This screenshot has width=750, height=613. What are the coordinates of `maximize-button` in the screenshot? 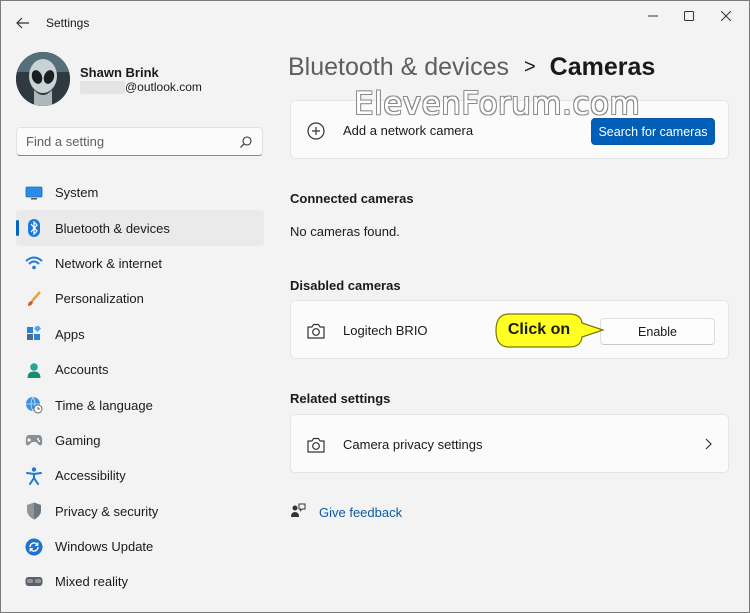 It's located at (689, 16).